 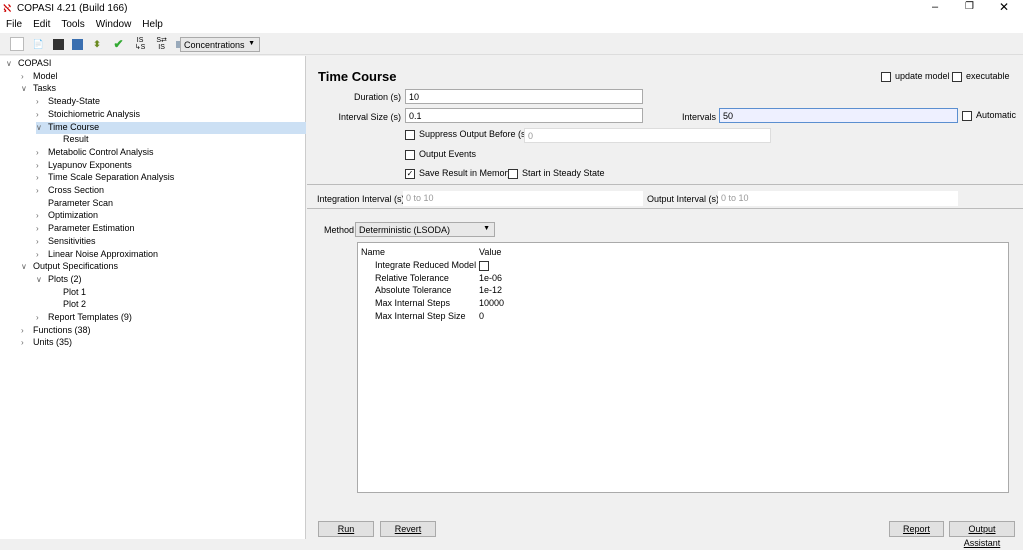 What do you see at coordinates (70, 191) in the screenshot?
I see `tree-item: › Cross Section` at bounding box center [70, 191].